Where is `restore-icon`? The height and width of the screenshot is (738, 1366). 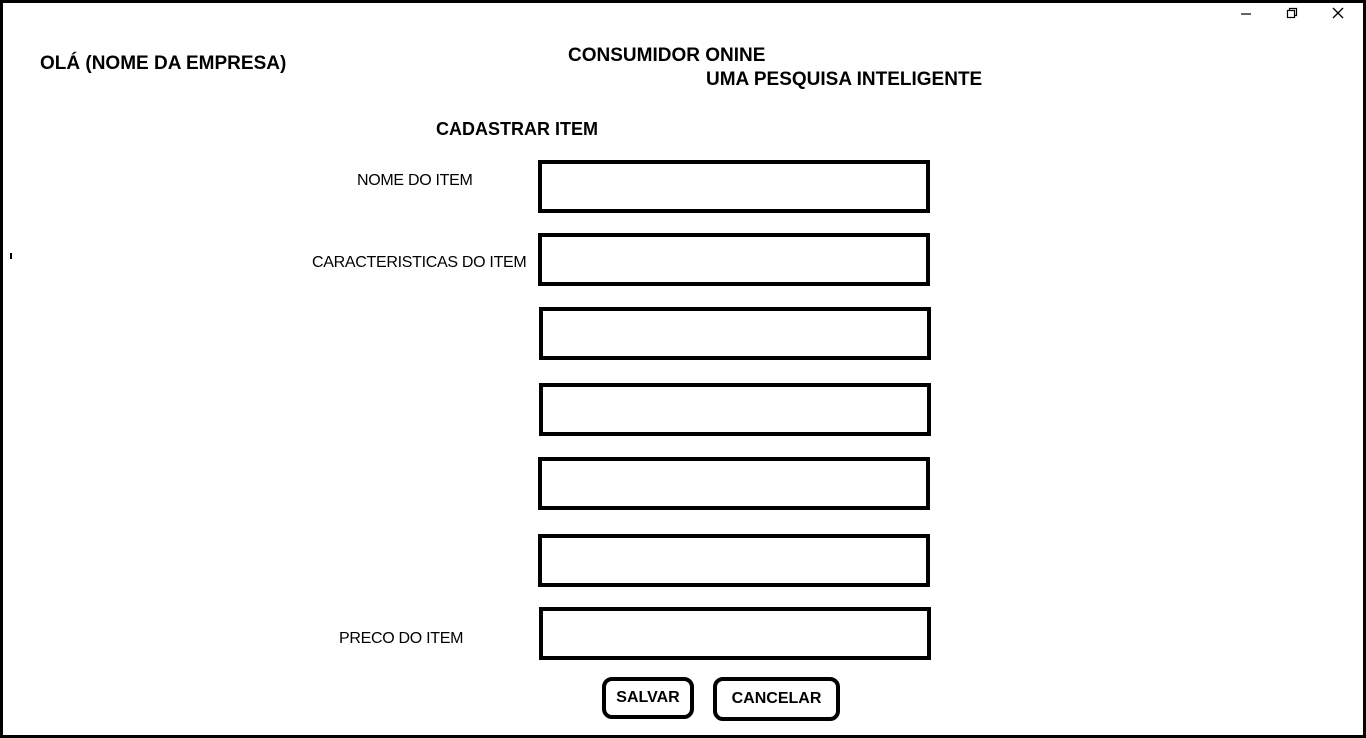 restore-icon is located at coordinates (1292, 13).